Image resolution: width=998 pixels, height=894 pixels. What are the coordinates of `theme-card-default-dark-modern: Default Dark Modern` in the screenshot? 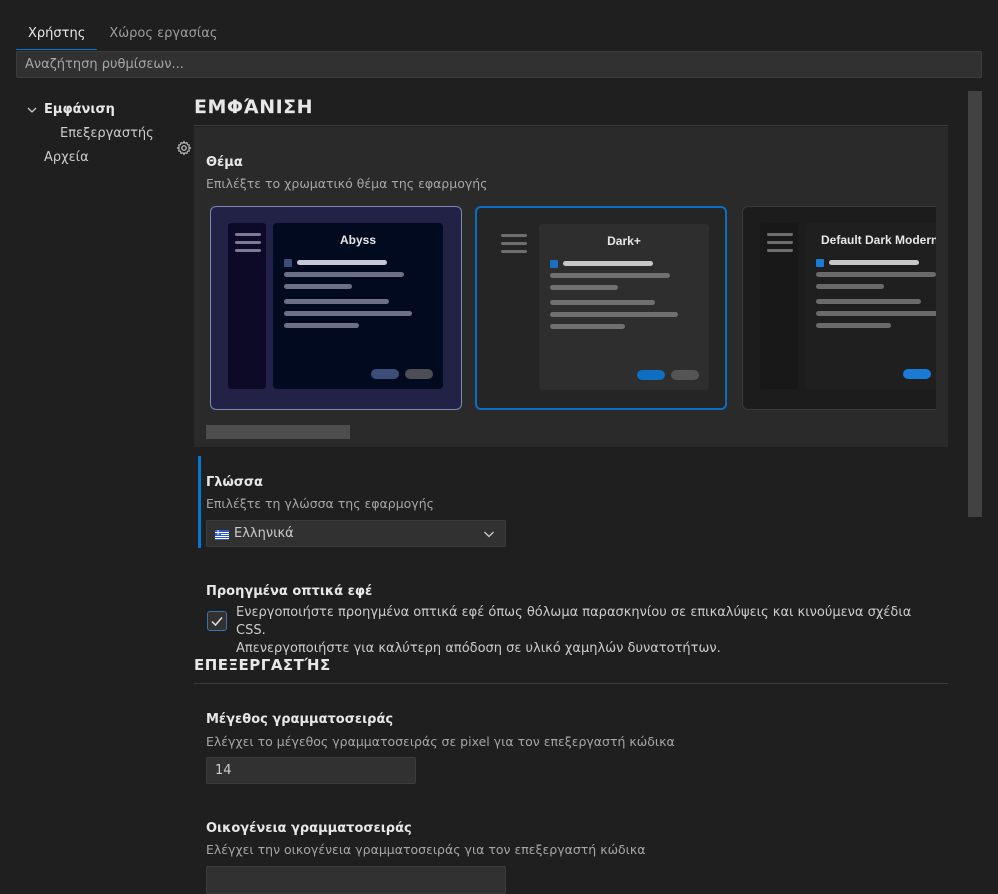 It's located at (839, 308).